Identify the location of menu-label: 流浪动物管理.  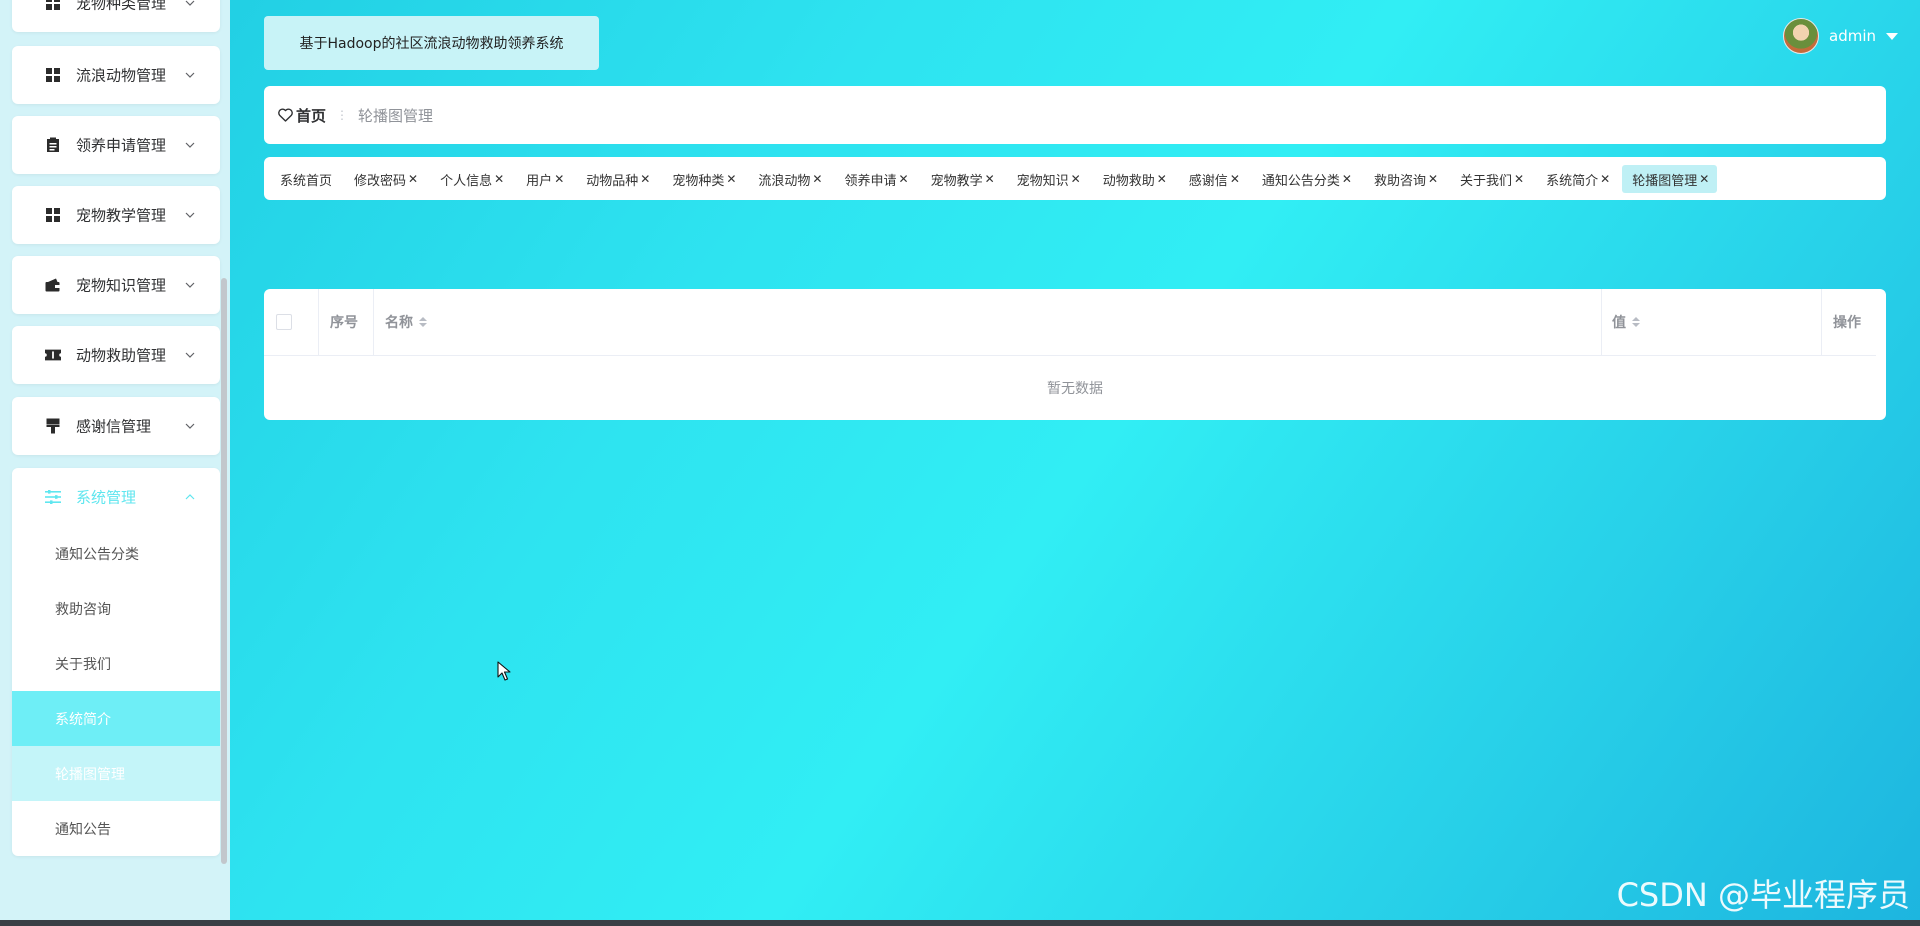
(121, 75).